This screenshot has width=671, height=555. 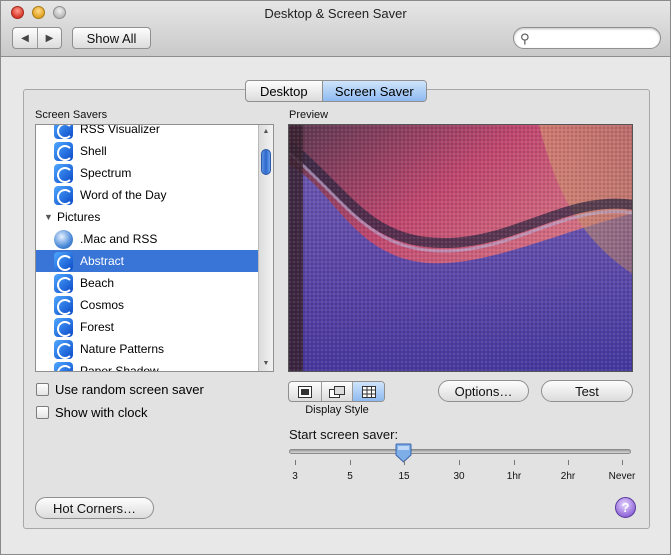 I want to click on scroll-up-arrow-icon: ▲, so click(x=266, y=132).